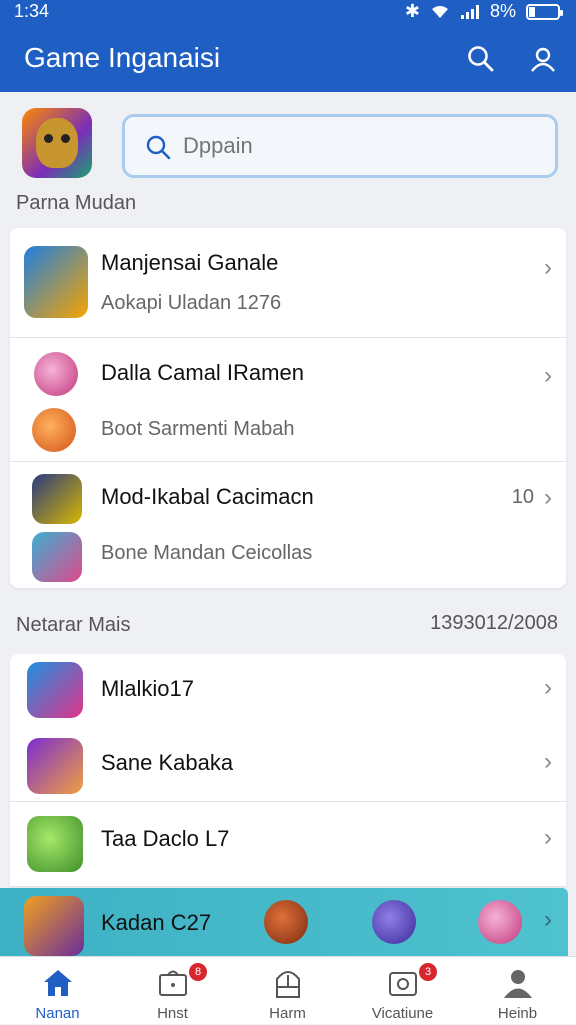 This screenshot has width=576, height=1025. I want to click on list-item: Mlalkio17 ›, so click(288, 690).